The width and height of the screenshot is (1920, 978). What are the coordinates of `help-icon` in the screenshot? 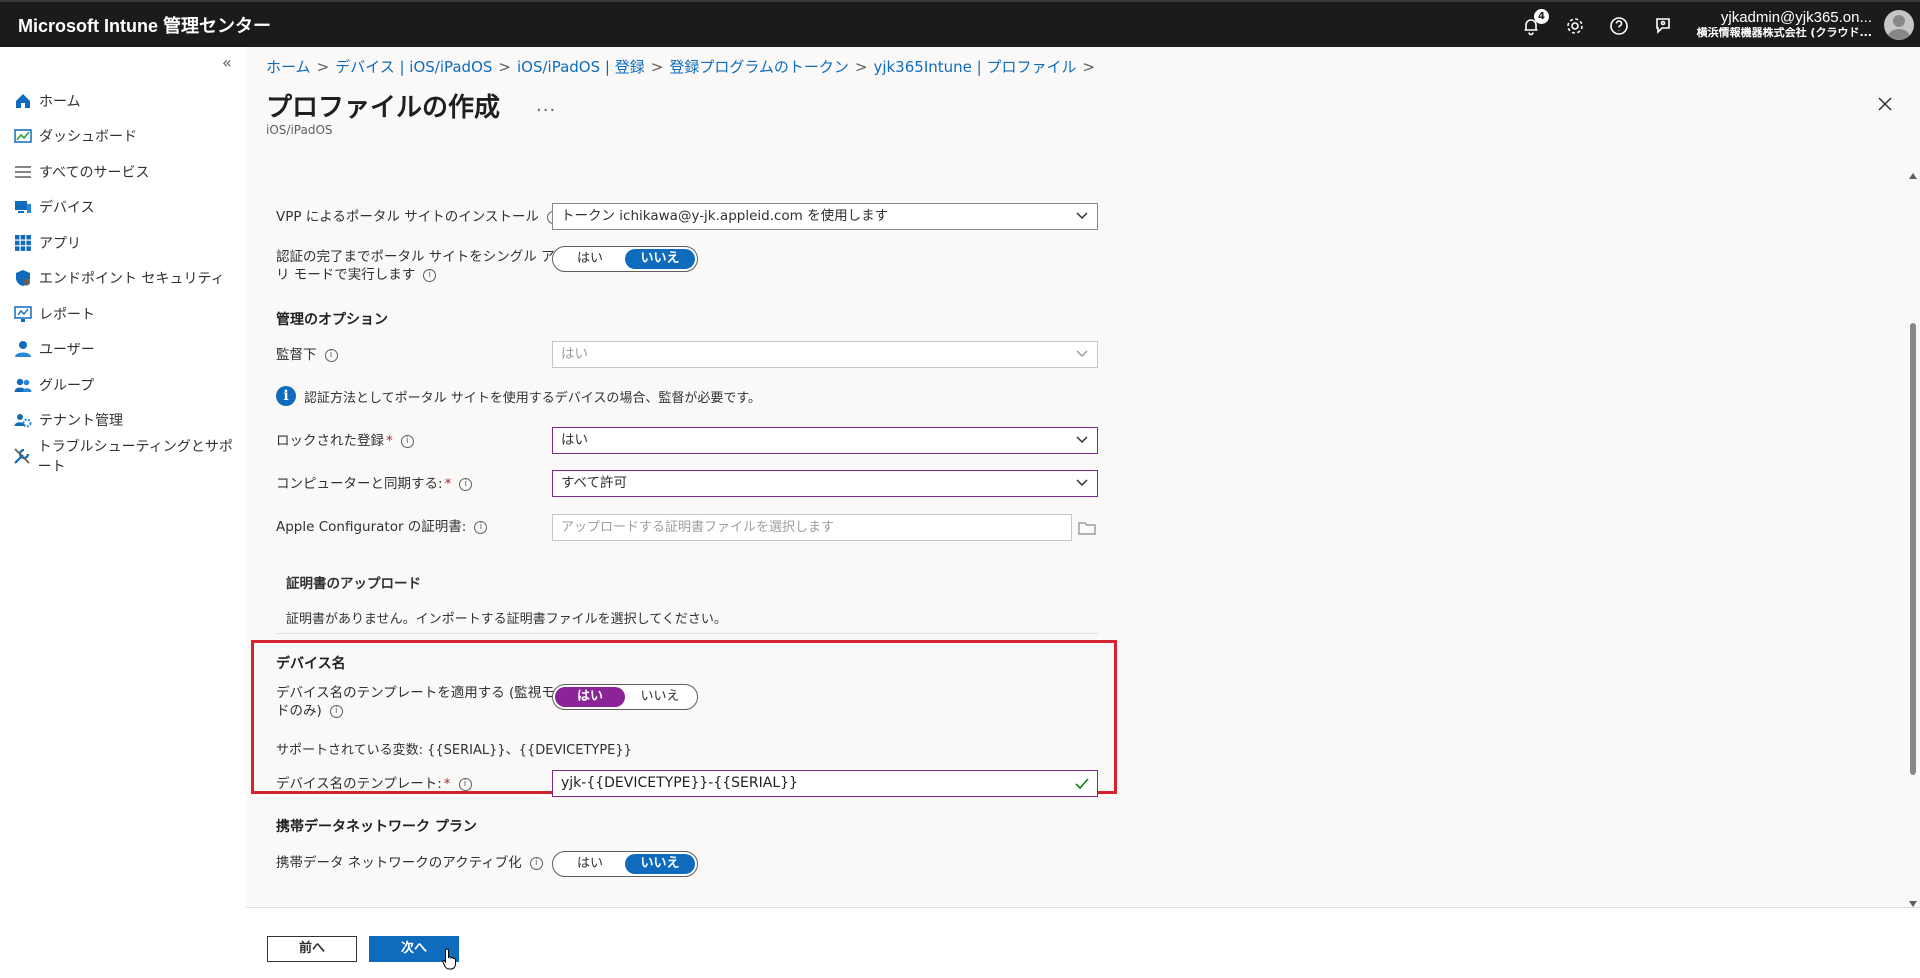 It's located at (1619, 25).